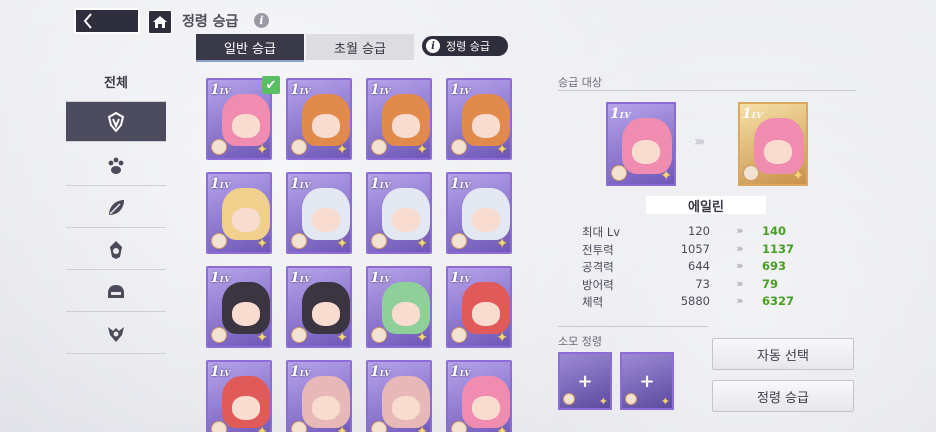  What do you see at coordinates (116, 250) in the screenshot?
I see `sidebar-item-flame` at bounding box center [116, 250].